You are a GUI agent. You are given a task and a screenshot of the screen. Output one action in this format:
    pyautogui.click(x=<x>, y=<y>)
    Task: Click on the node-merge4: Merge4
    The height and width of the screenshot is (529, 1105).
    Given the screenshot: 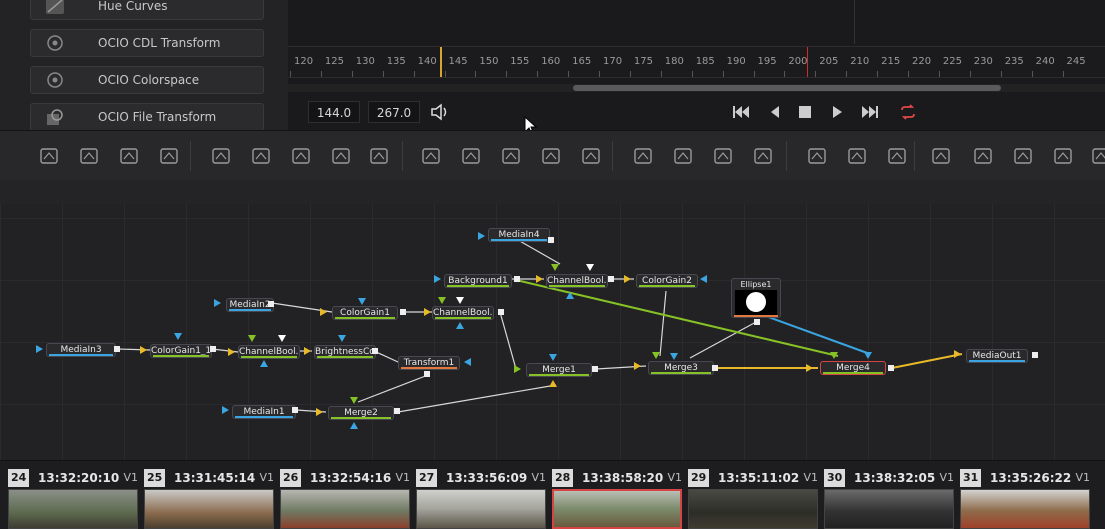 What is the action you would take?
    pyautogui.click(x=853, y=368)
    